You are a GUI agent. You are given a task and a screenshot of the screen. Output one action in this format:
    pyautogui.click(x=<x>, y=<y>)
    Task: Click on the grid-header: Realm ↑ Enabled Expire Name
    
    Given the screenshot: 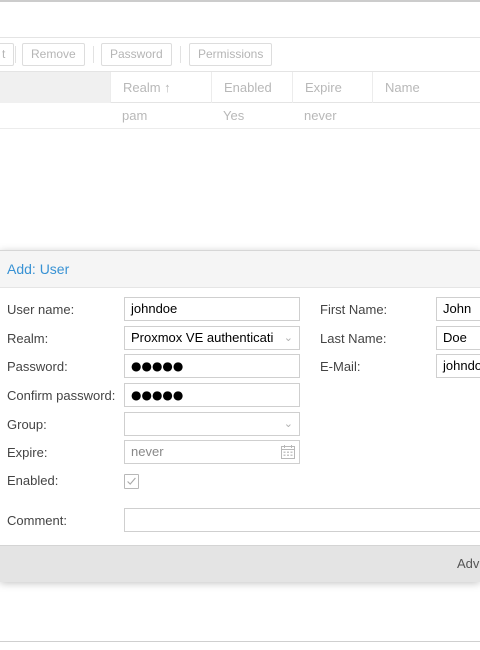 What is the action you would take?
    pyautogui.click(x=240, y=87)
    